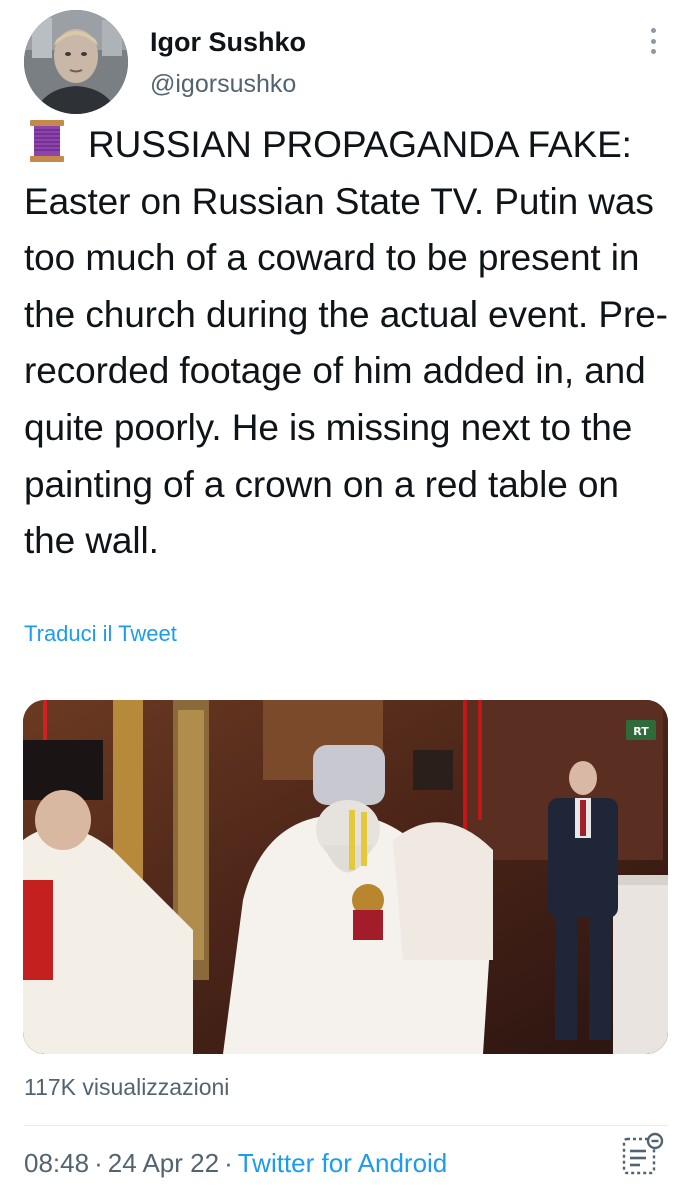 Image resolution: width=691 pixels, height=1200 pixels. Describe the element at coordinates (56, 1163) in the screenshot. I see `tweet-time: 08:48` at that location.